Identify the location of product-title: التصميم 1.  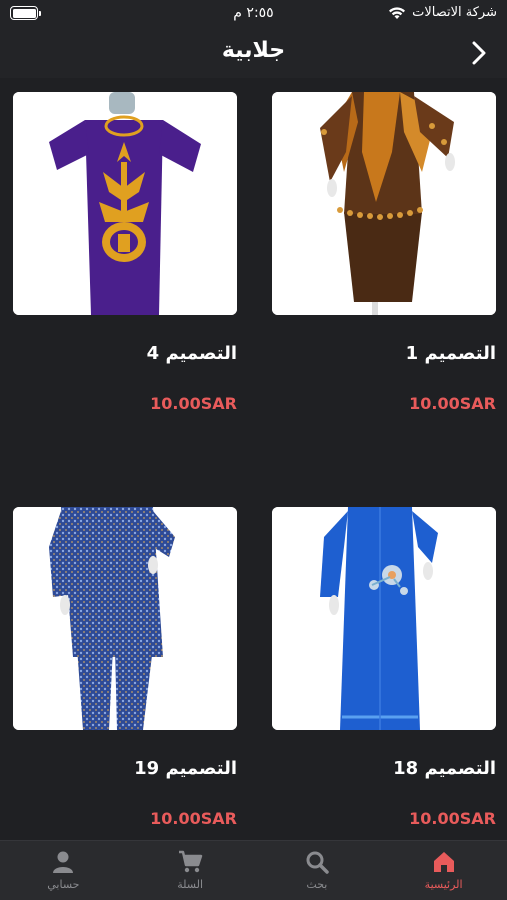
(450, 353).